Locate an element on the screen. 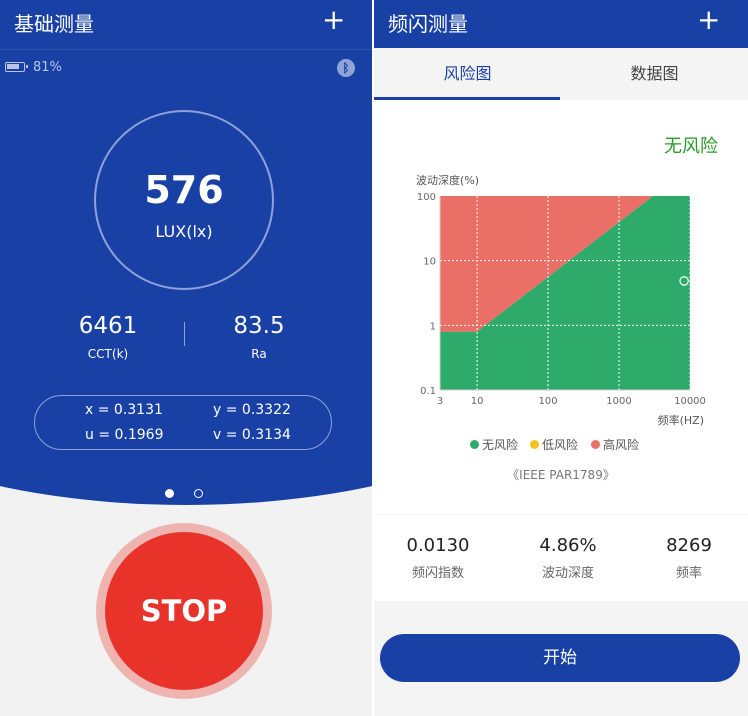  legend-item-low-risk: 低风险 is located at coordinates (554, 444).